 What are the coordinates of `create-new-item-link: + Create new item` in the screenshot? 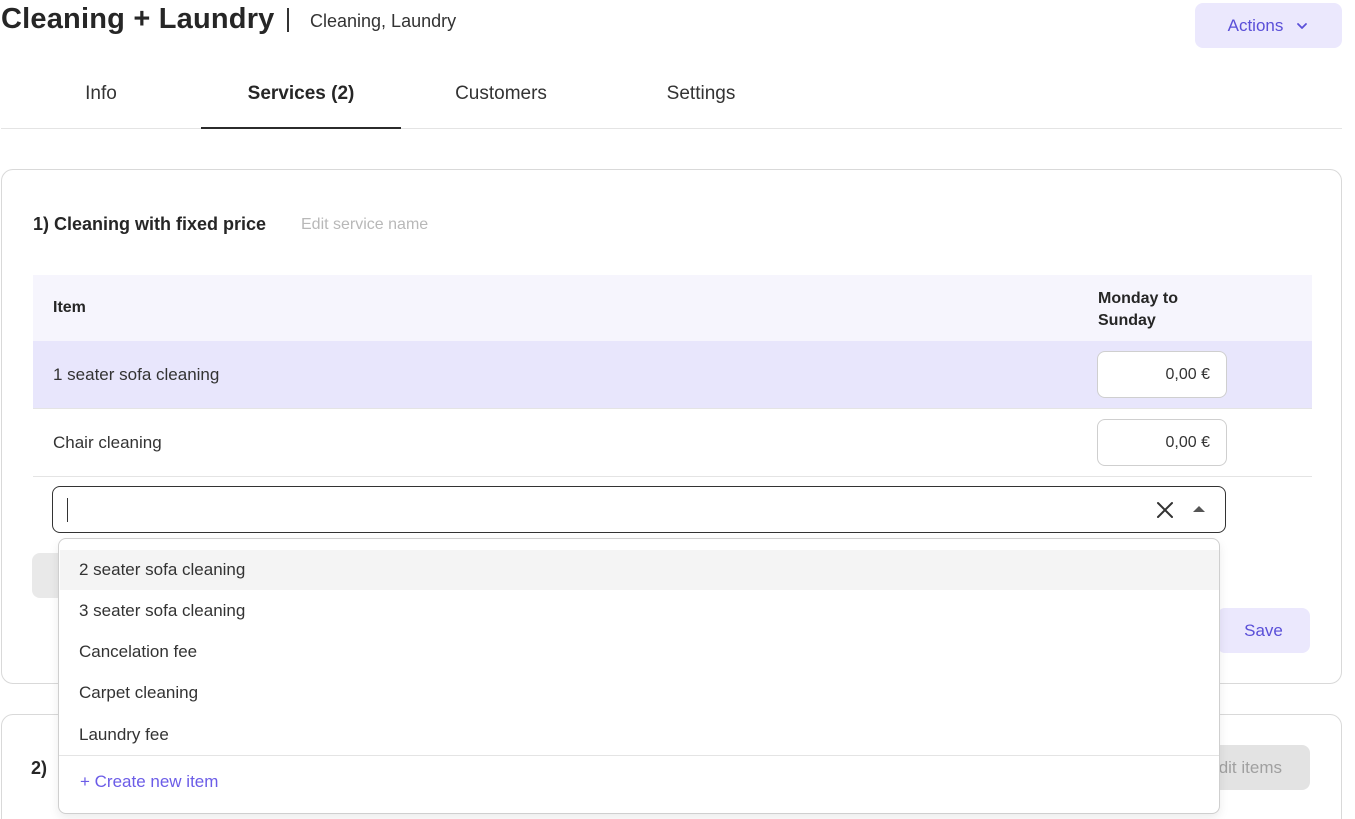 It's located at (149, 782).